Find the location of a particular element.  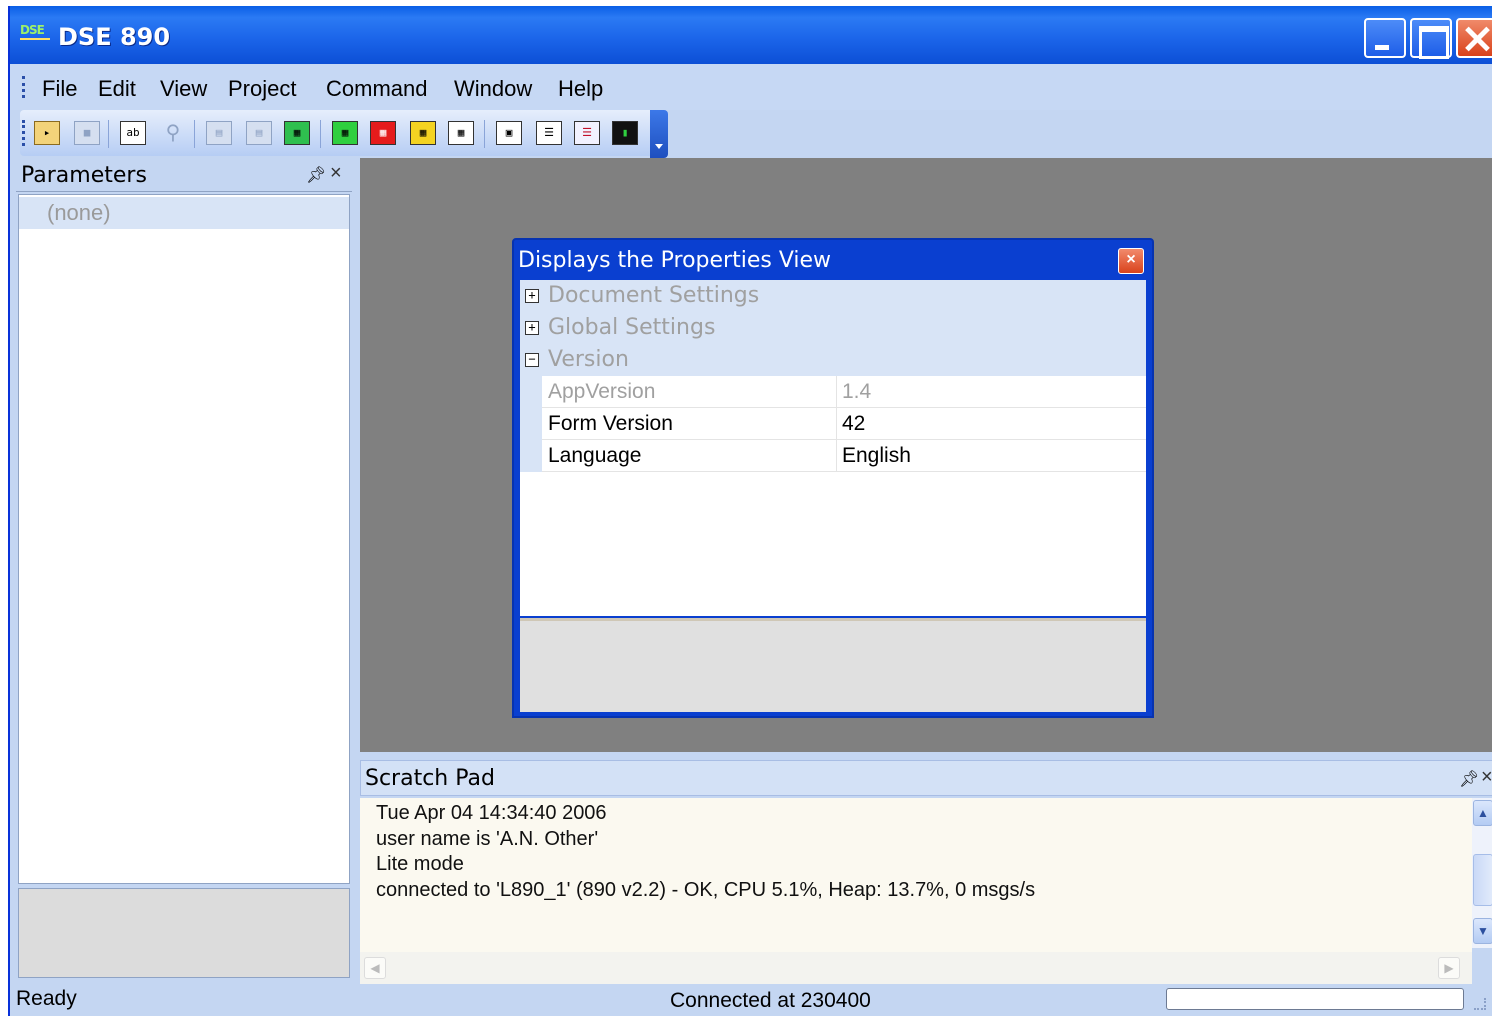

toolbar-grip-icon is located at coordinates (23, 133).